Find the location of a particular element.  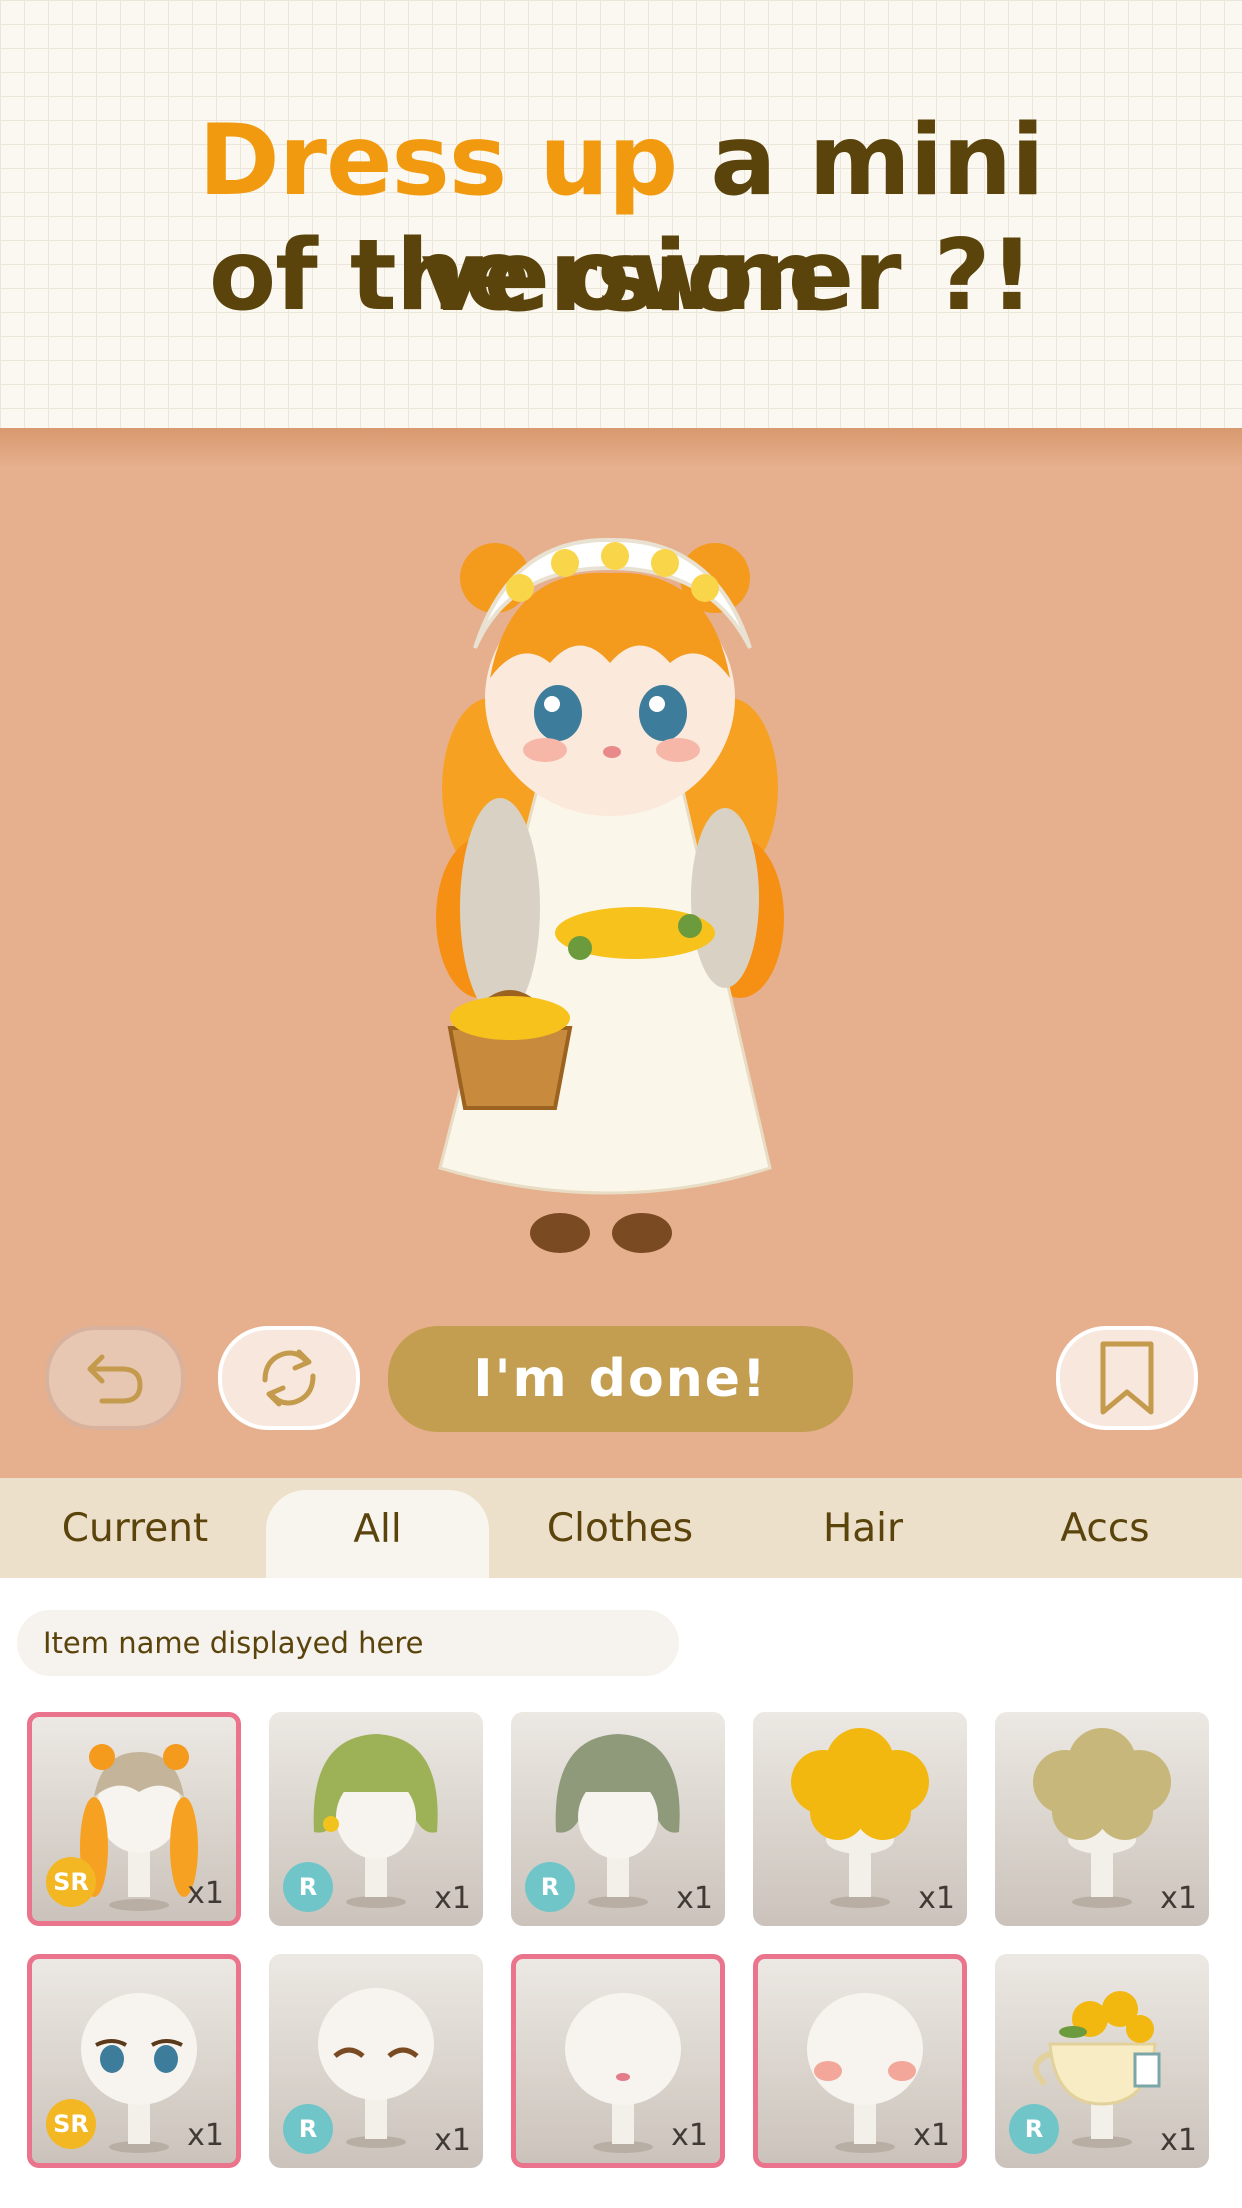

item-card-smiling-closed-eyes: R x1 is located at coordinates (376, 2061).